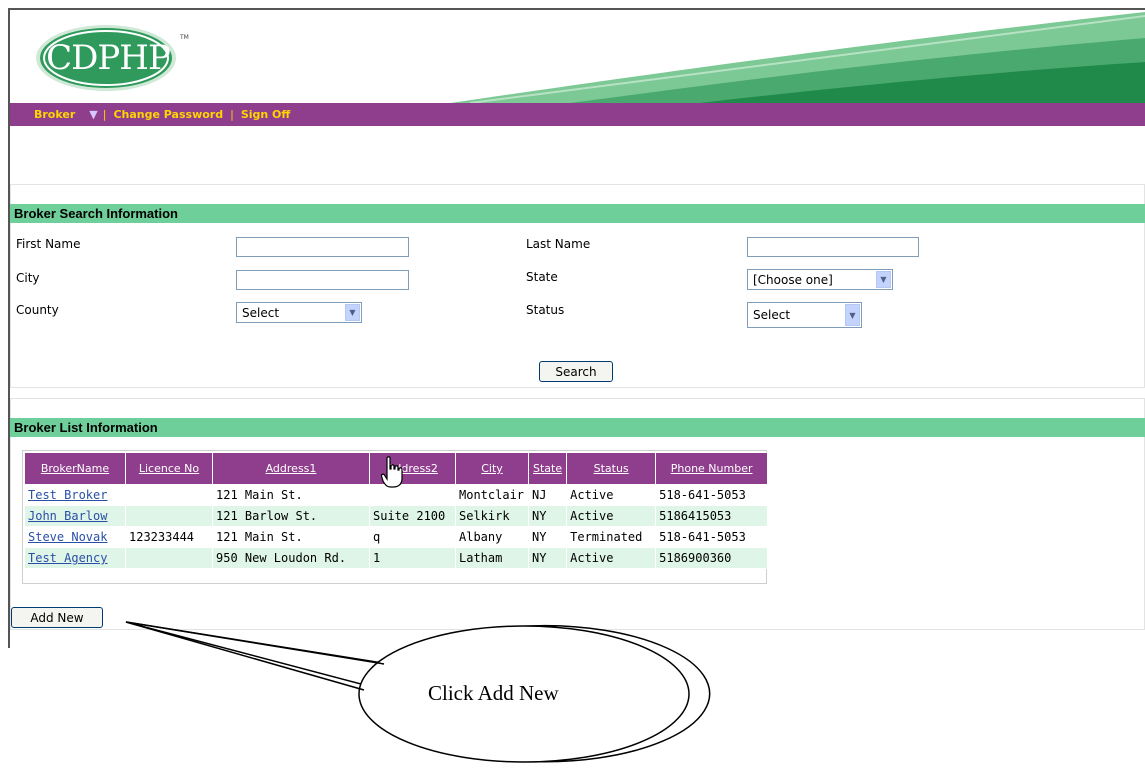  Describe the element at coordinates (418, 692) in the screenshot. I see `callout-balloon` at that location.